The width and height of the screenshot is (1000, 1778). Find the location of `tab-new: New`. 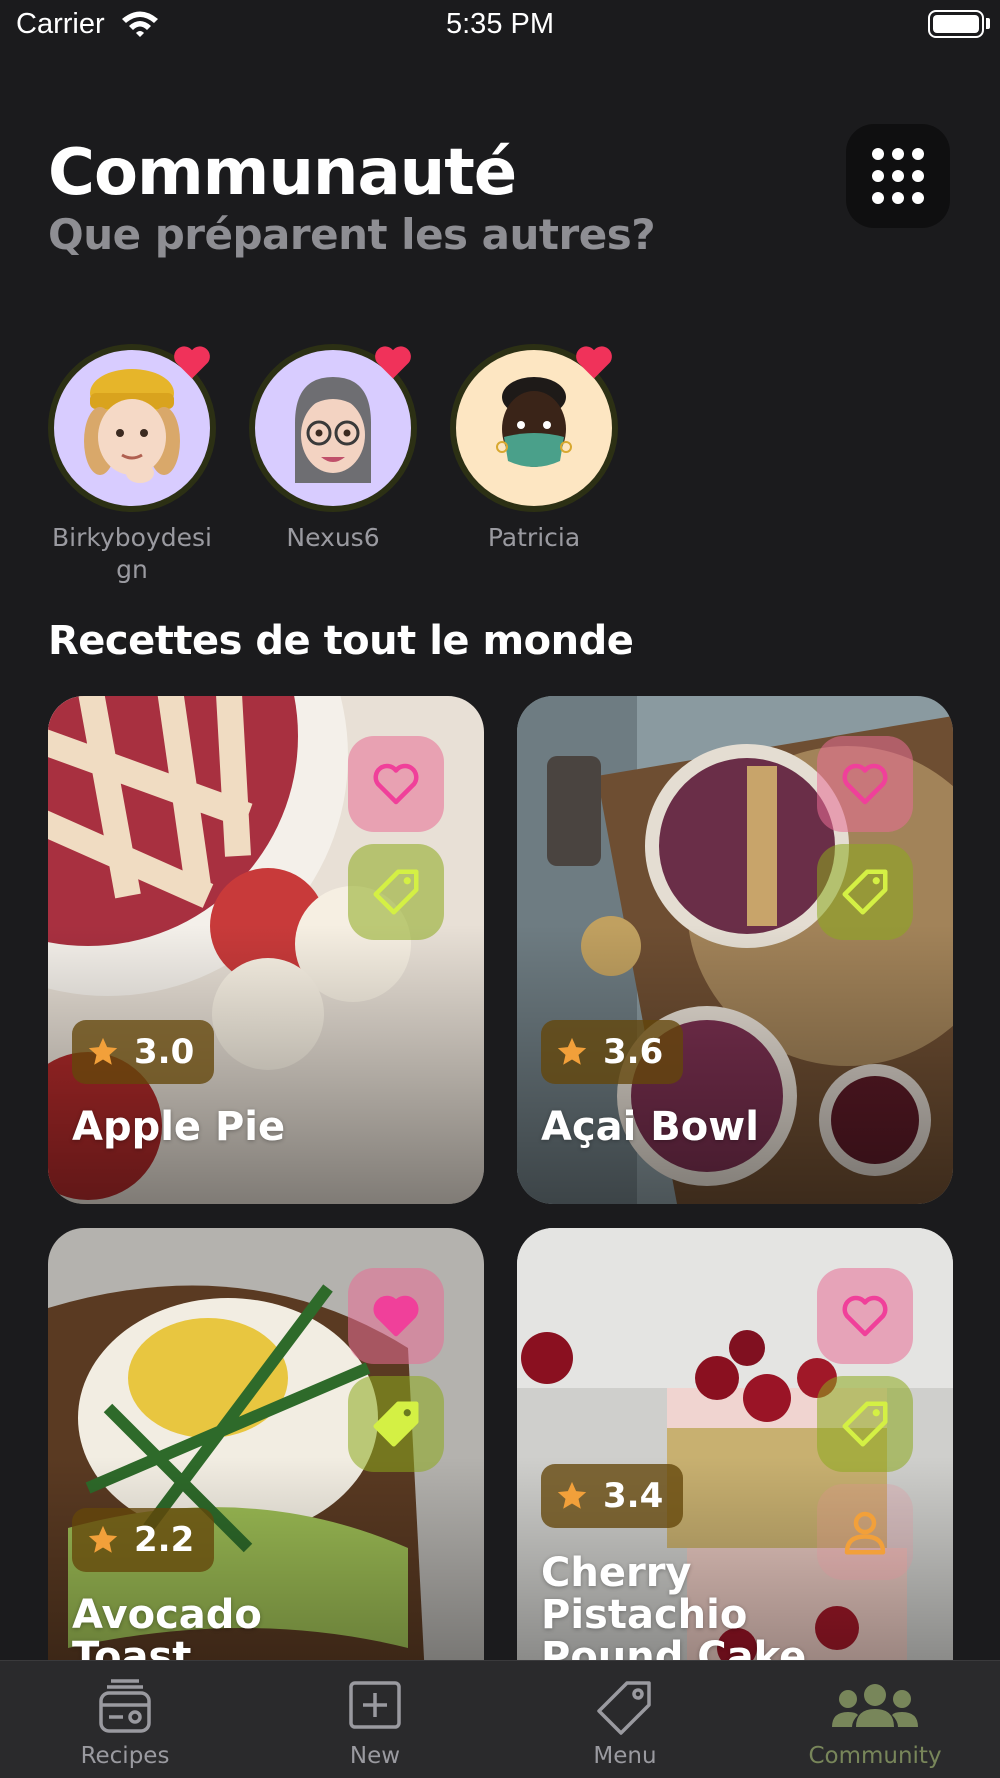

tab-new: New is located at coordinates (375, 1719).